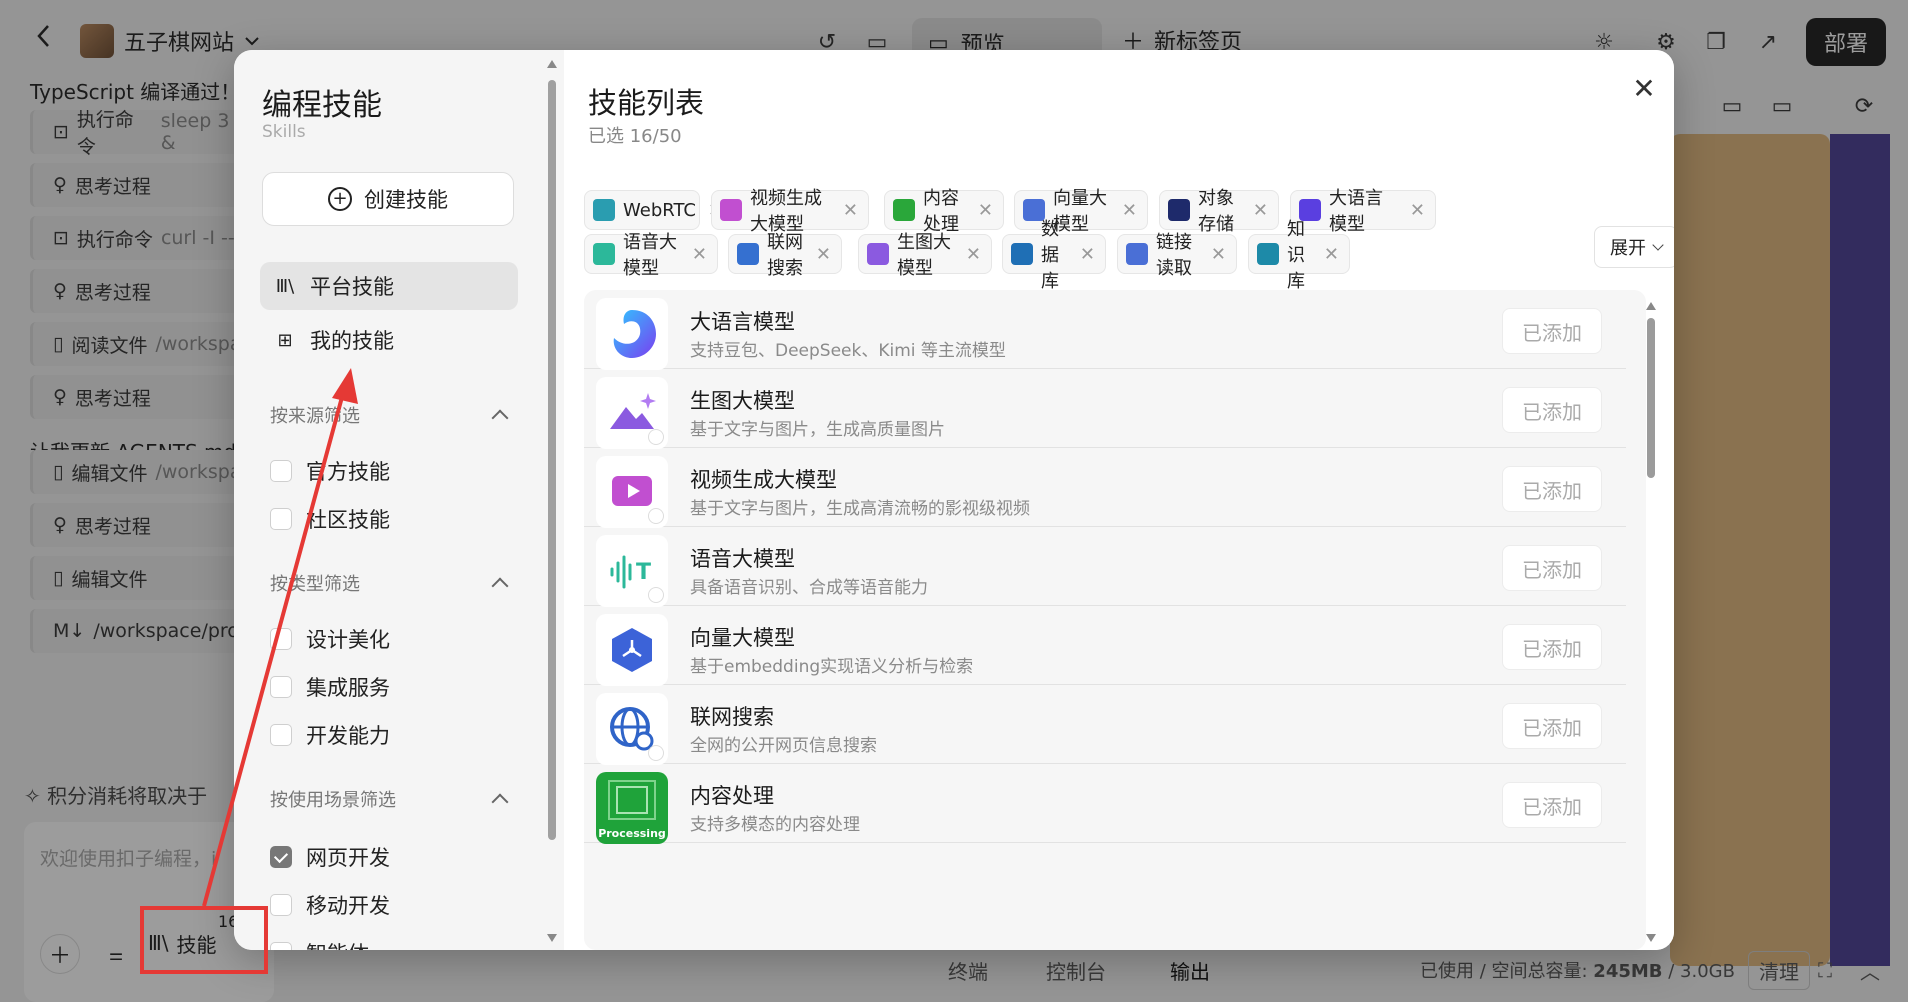  I want to click on sidebar-item-platform-skills: Ⅲ\ 平台技能, so click(389, 286).